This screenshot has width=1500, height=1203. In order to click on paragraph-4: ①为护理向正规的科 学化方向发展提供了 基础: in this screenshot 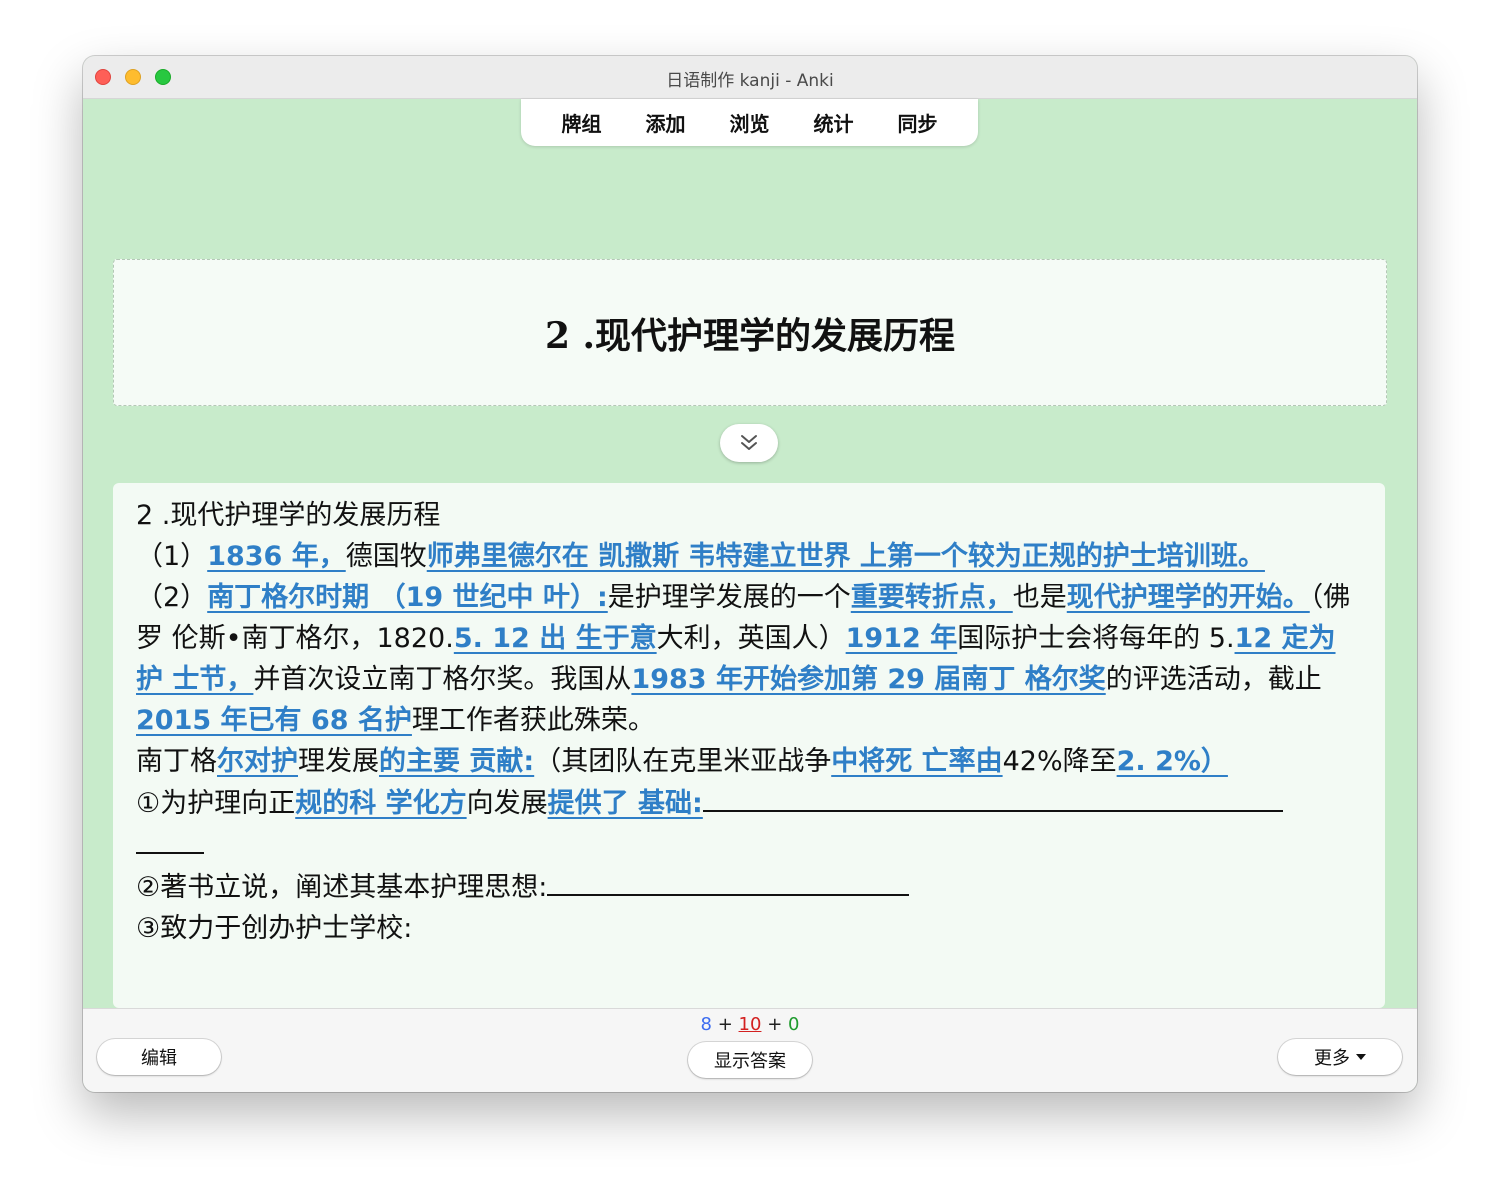, I will do `click(749, 803)`.